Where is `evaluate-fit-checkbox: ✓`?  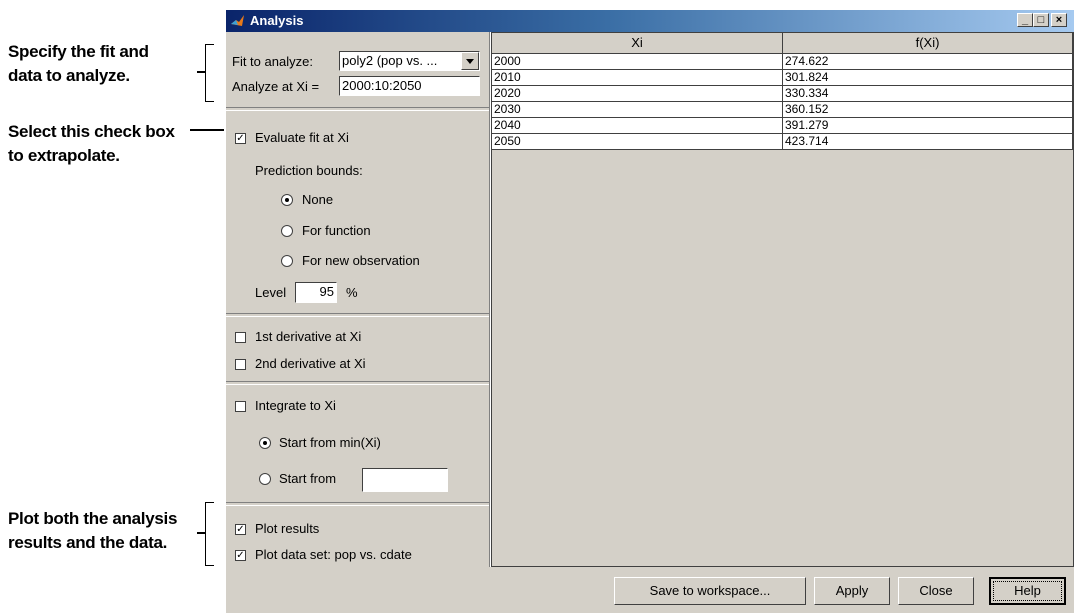 evaluate-fit-checkbox: ✓ is located at coordinates (240, 138).